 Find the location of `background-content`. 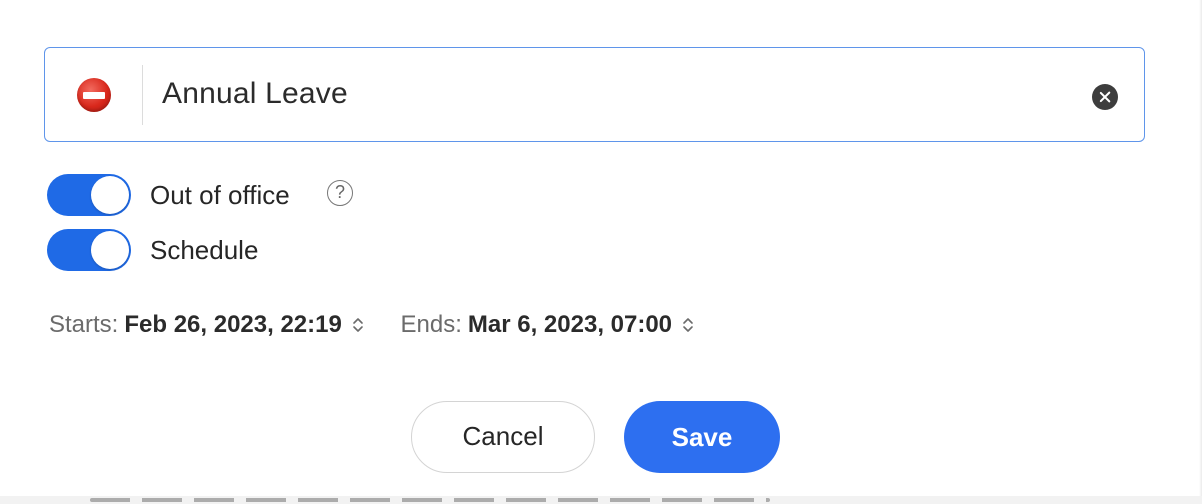

background-content is located at coordinates (430, 500).